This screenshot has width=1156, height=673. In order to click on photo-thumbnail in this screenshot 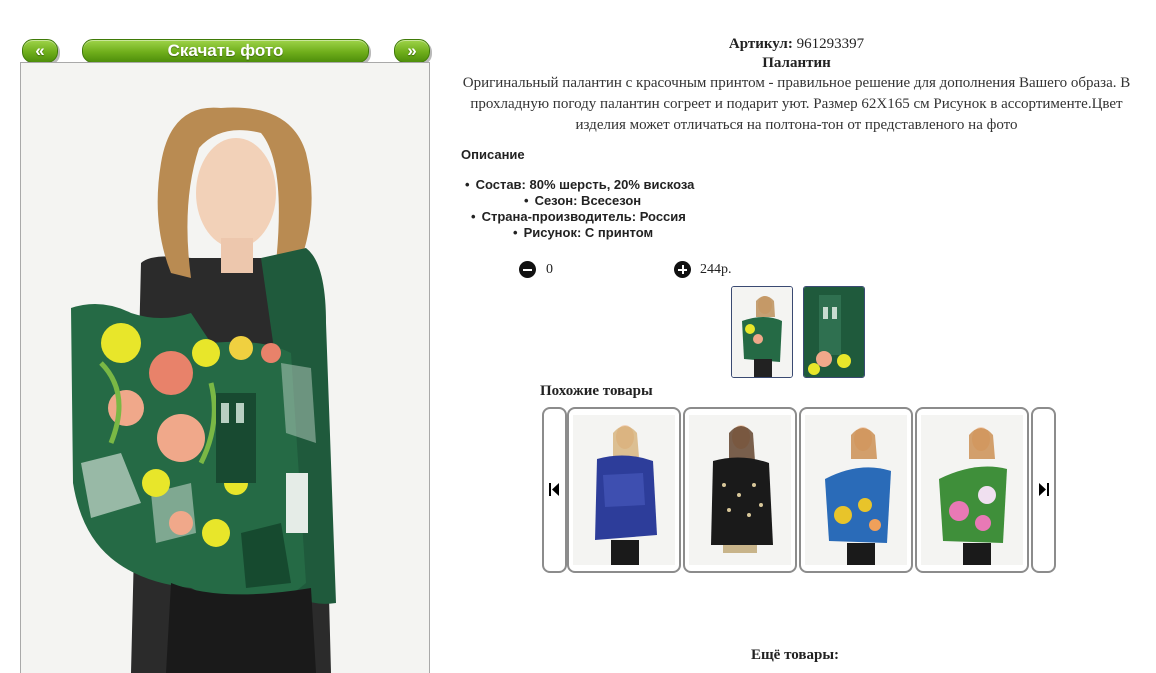, I will do `click(762, 332)`.